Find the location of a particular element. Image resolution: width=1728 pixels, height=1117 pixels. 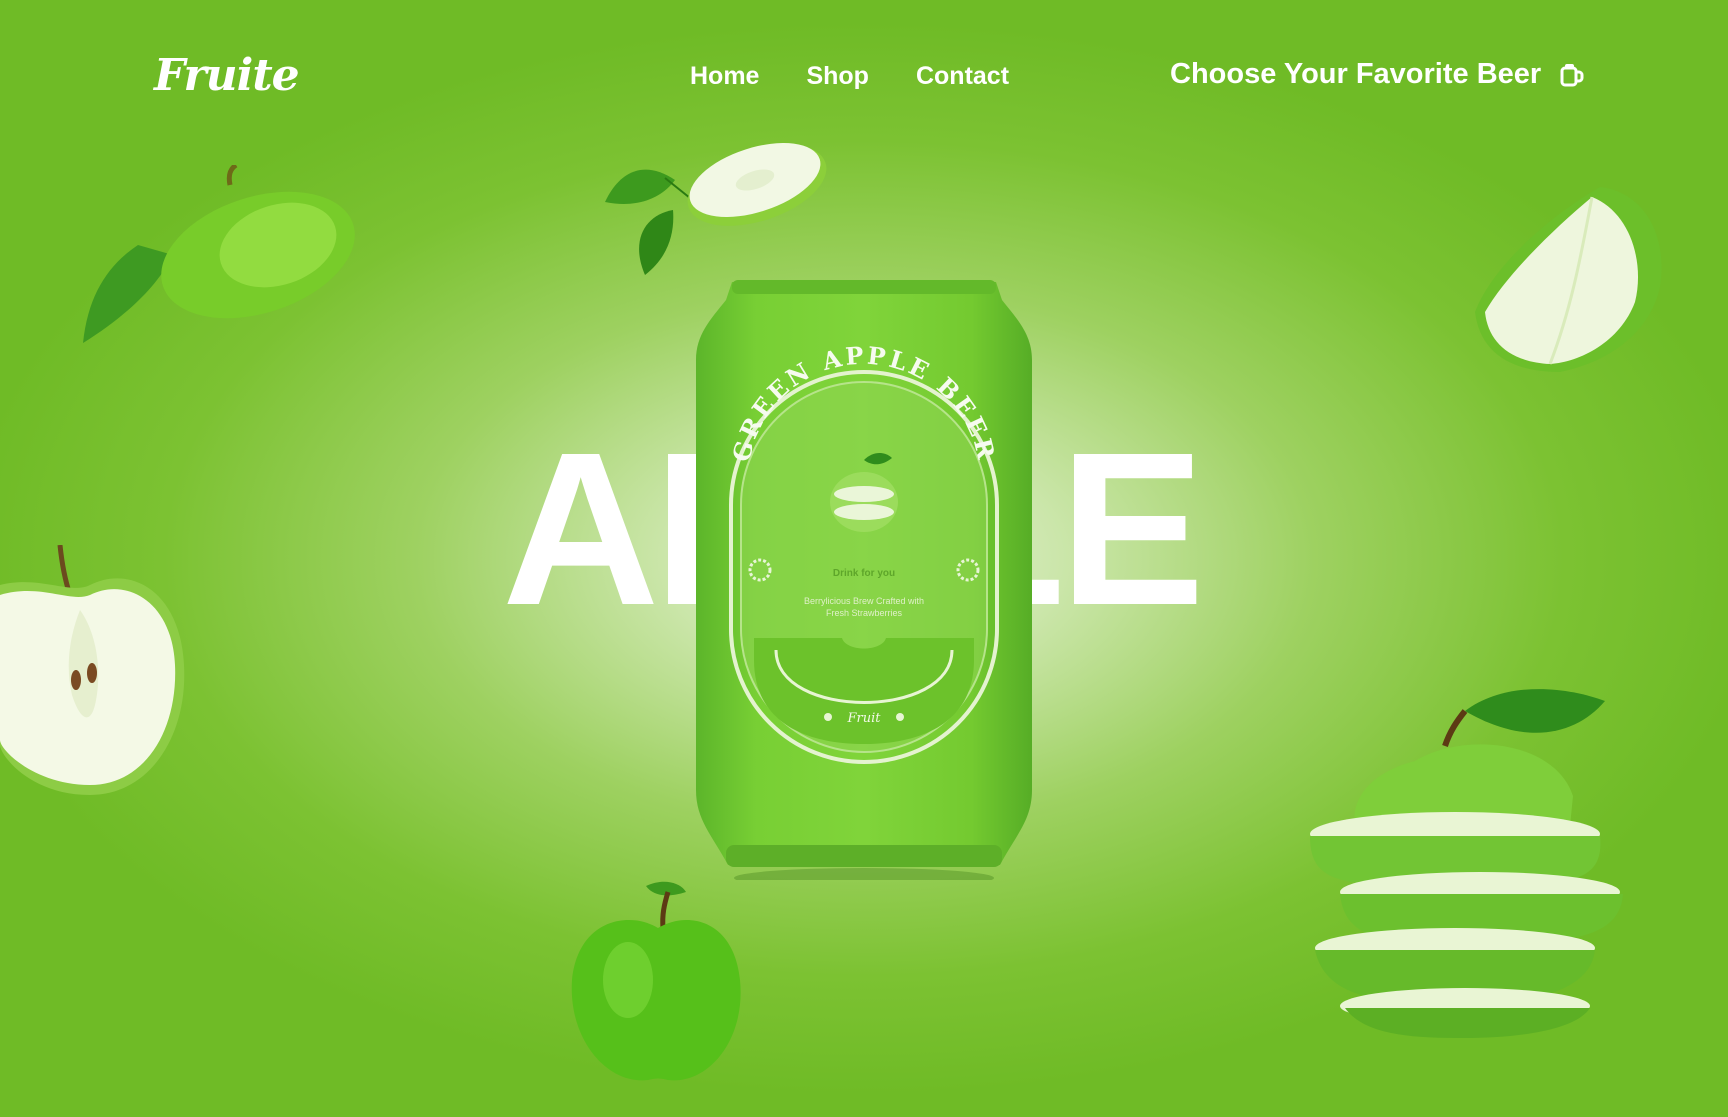

sliced-apple-stack is located at coordinates (1466, 863).